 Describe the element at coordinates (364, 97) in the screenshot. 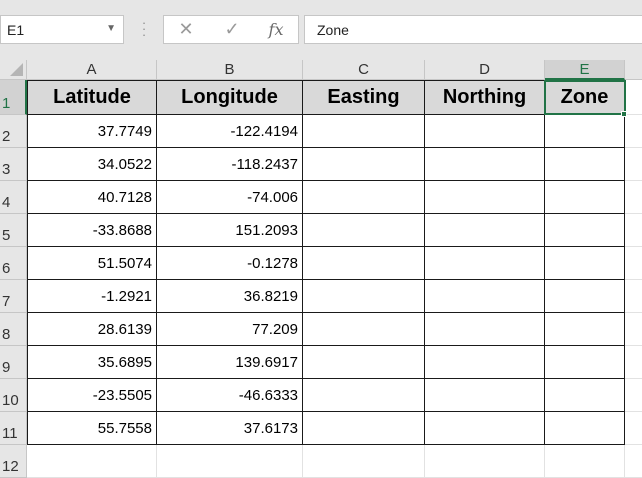

I see `header-cell-easting: Easting` at that location.